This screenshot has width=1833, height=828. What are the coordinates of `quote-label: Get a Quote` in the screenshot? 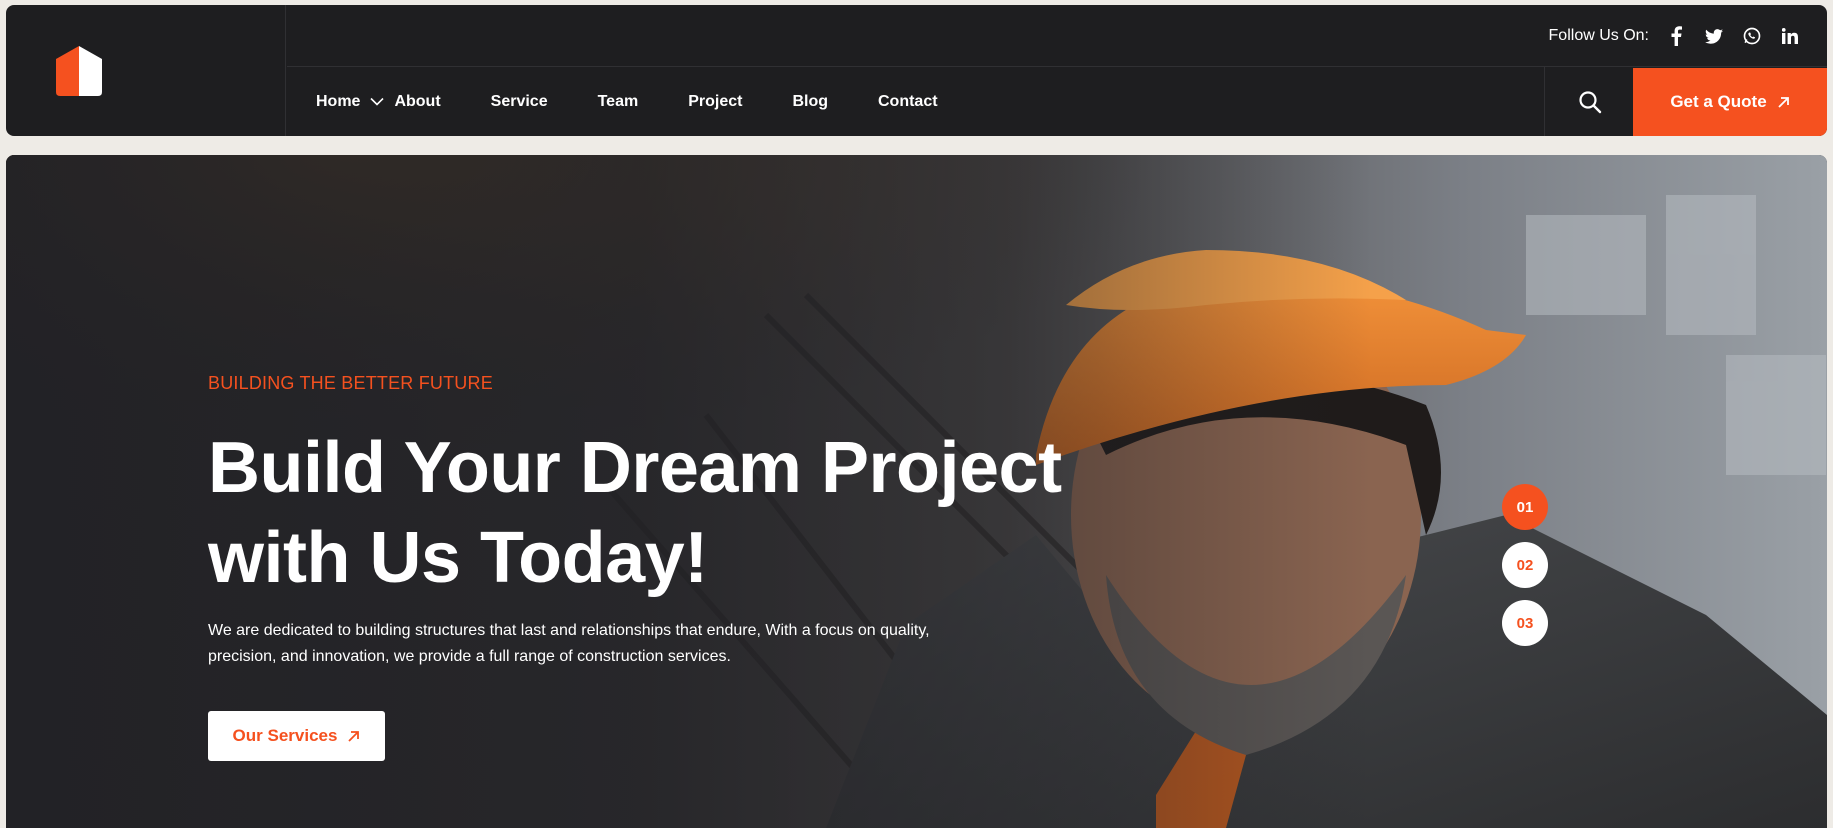 It's located at (1718, 101).